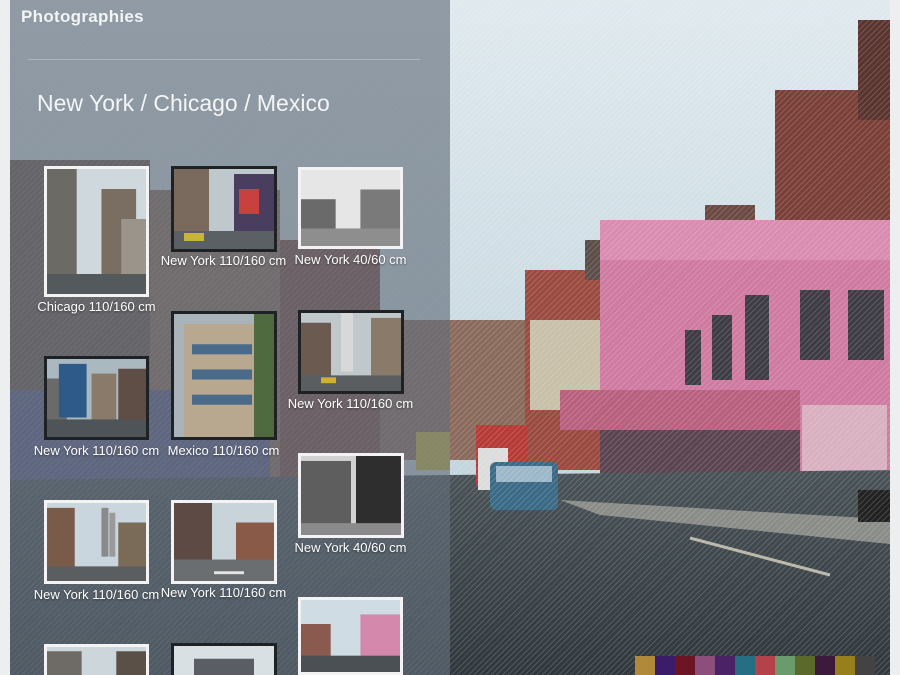  I want to click on color-palette, so click(755, 665).